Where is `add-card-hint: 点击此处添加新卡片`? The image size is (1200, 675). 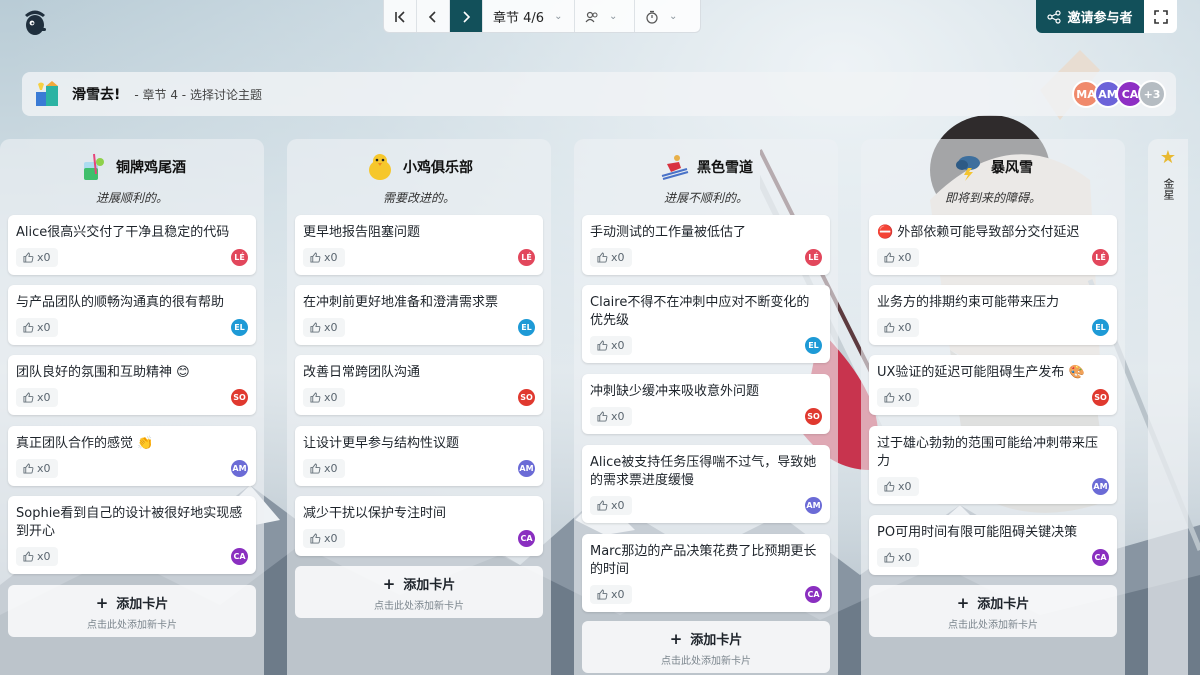
add-card-hint: 点击此处添加新卡片 is located at coordinates (706, 661).